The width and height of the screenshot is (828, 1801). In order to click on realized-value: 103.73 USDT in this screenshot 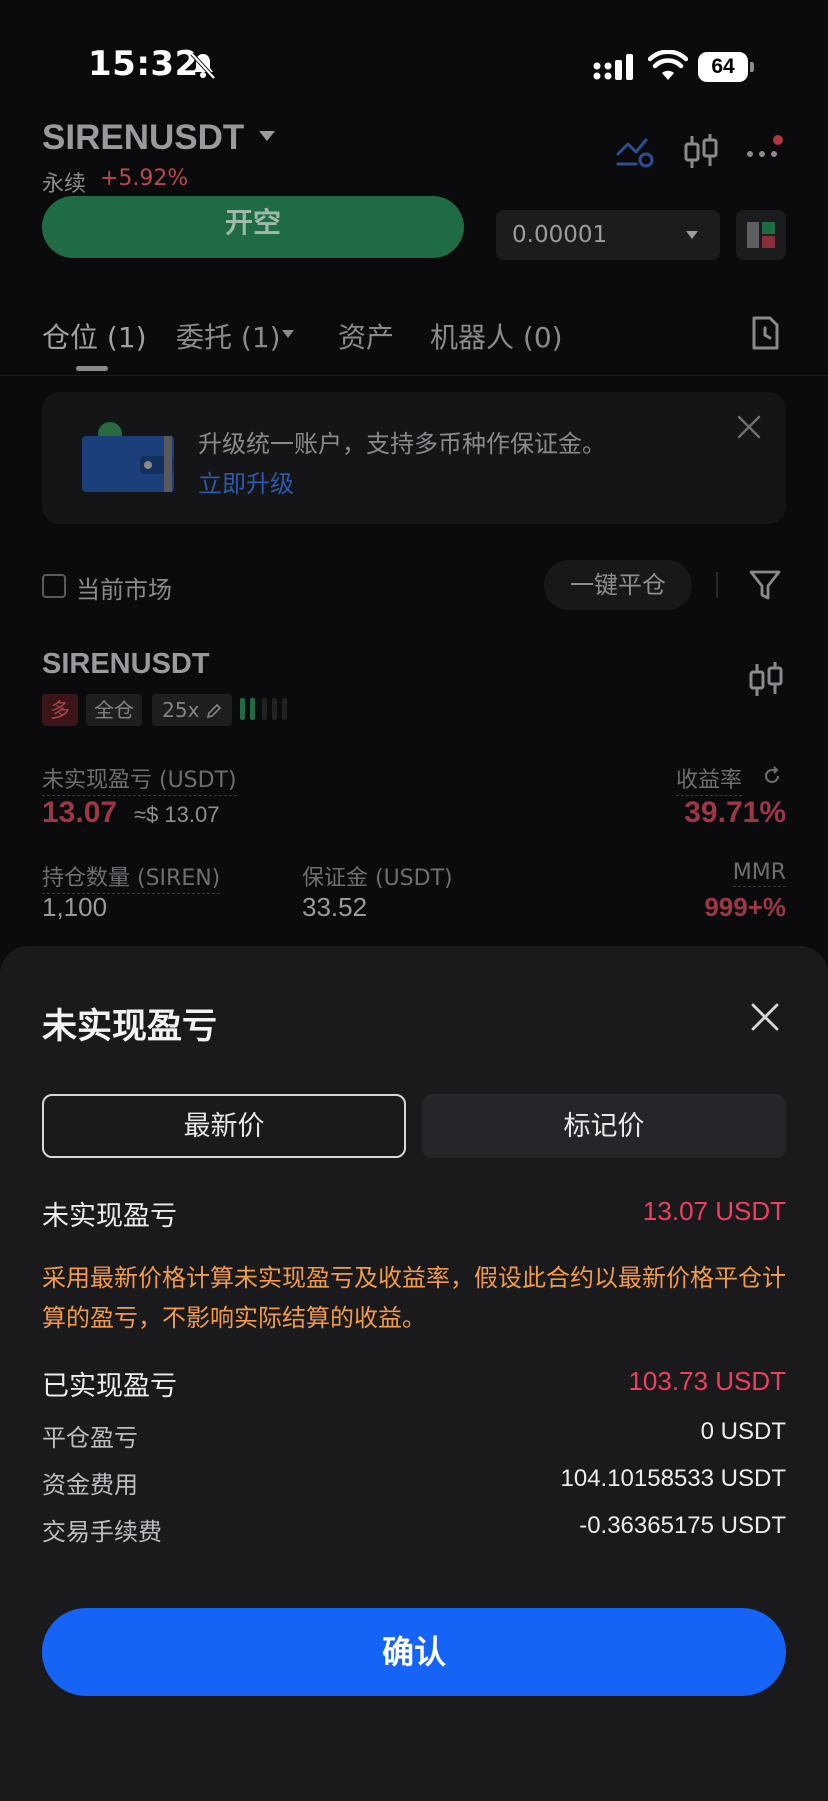, I will do `click(707, 1381)`.